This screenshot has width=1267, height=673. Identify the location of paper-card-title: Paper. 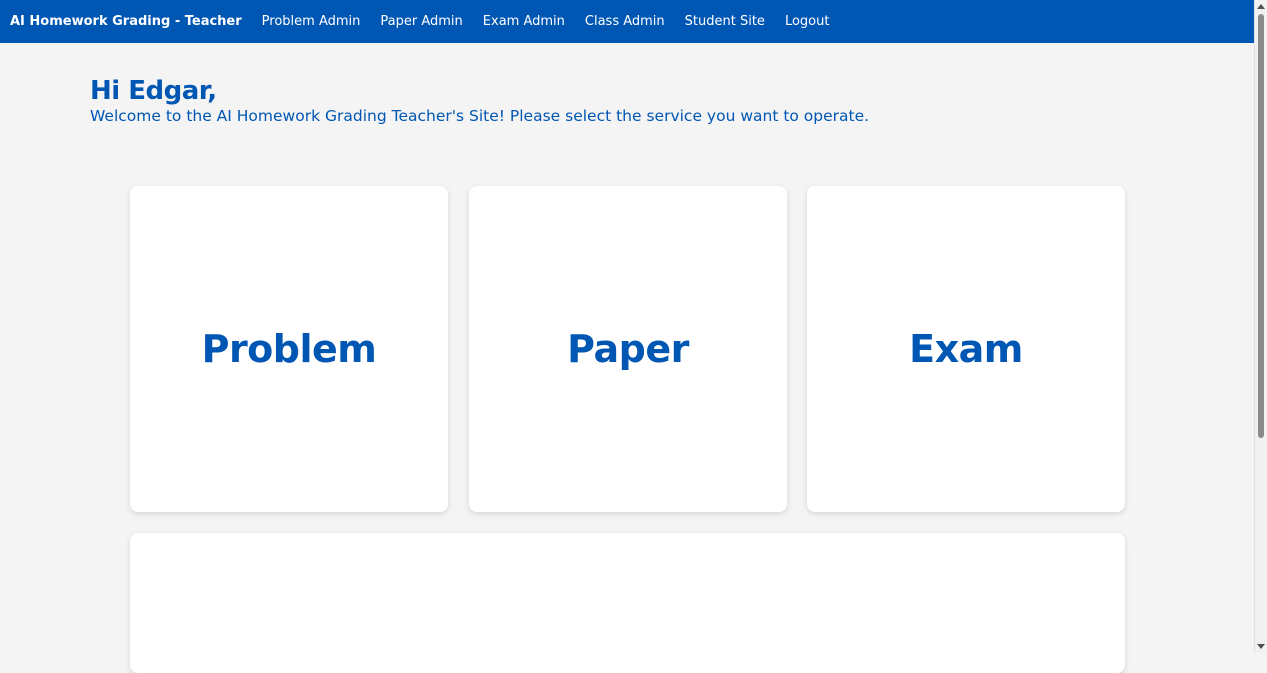
(628, 349).